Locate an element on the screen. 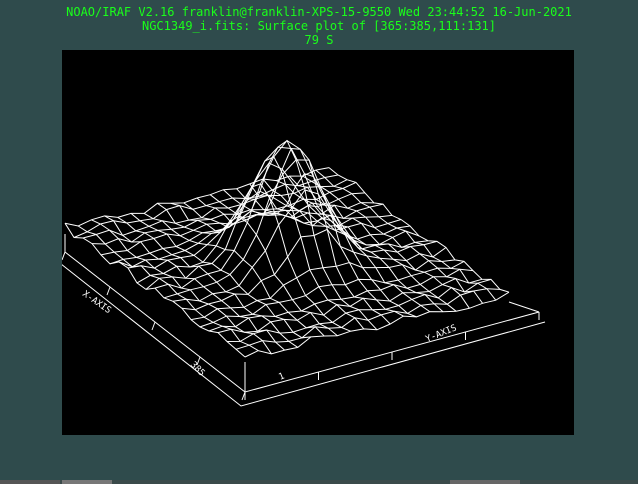  y-end-label: 1 is located at coordinates (281, 376).